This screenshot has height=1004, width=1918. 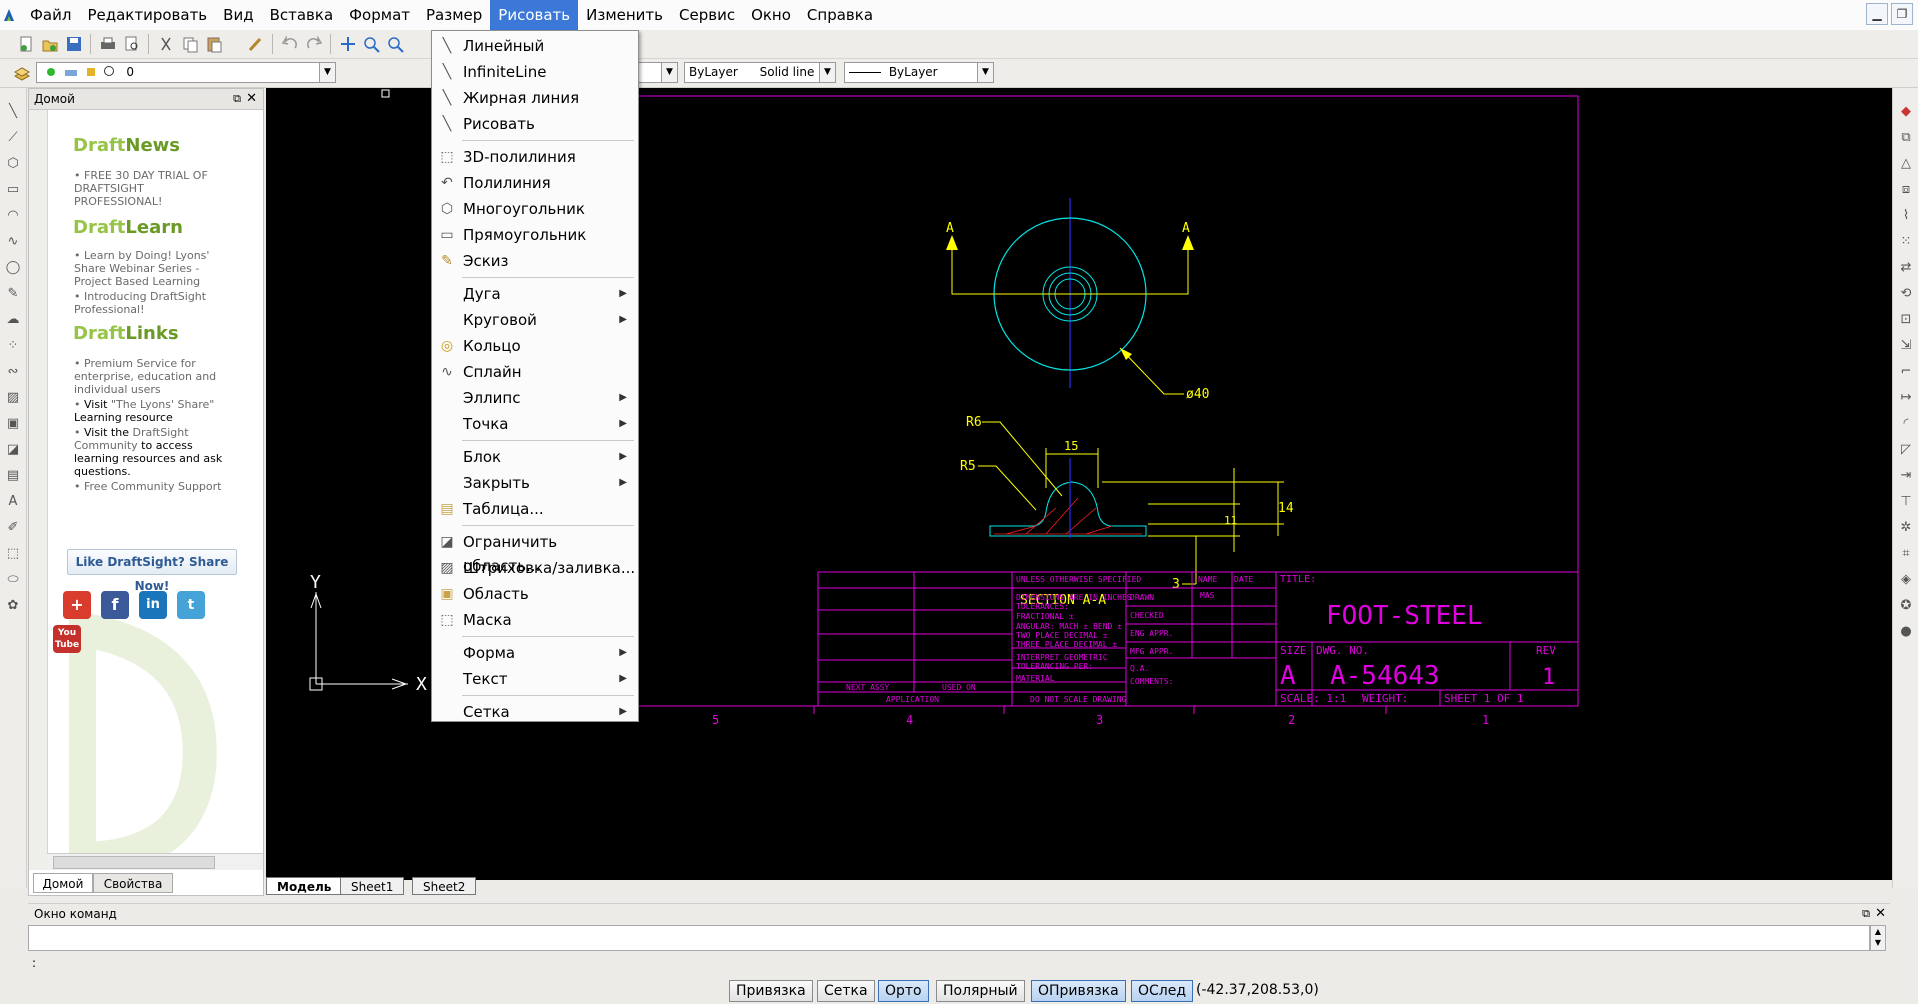 I want to click on menu-0: Файл, so click(x=50, y=15).